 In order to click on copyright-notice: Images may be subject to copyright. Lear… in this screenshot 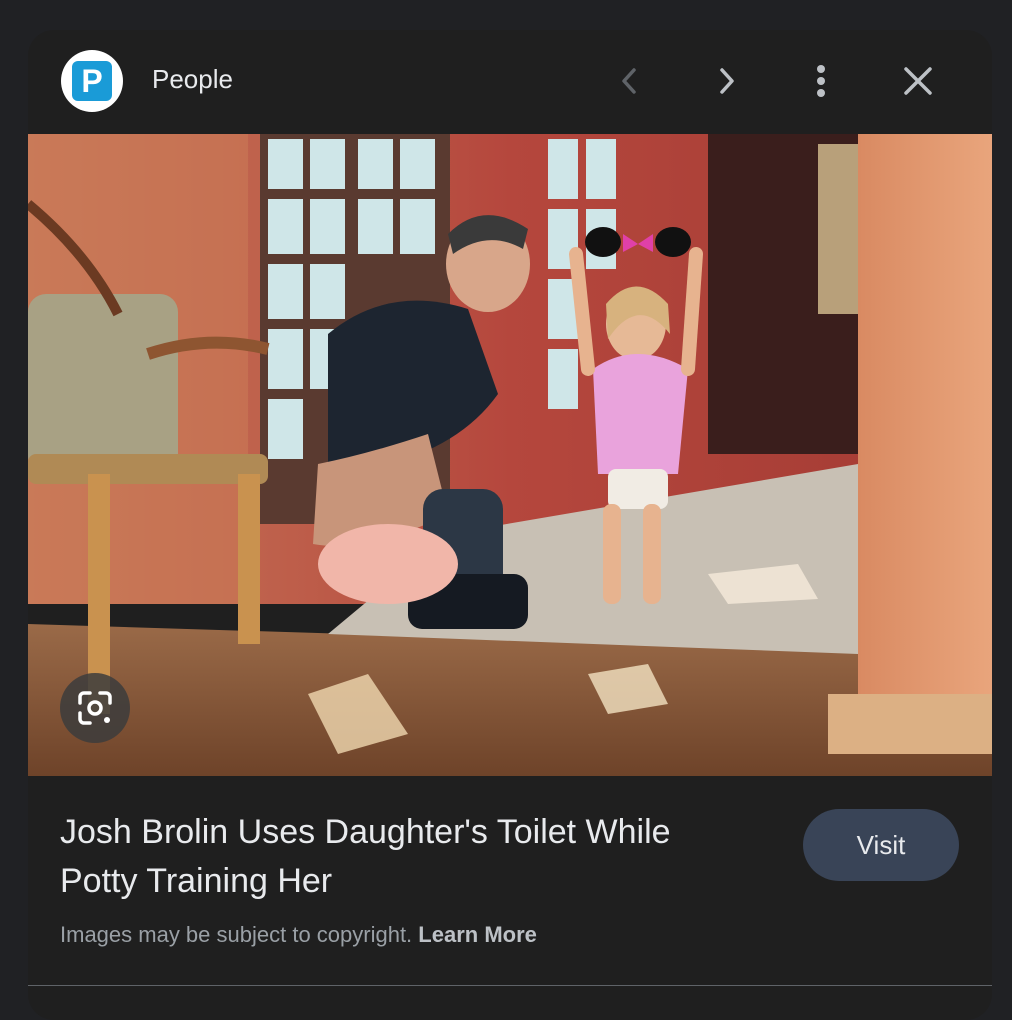, I will do `click(298, 935)`.